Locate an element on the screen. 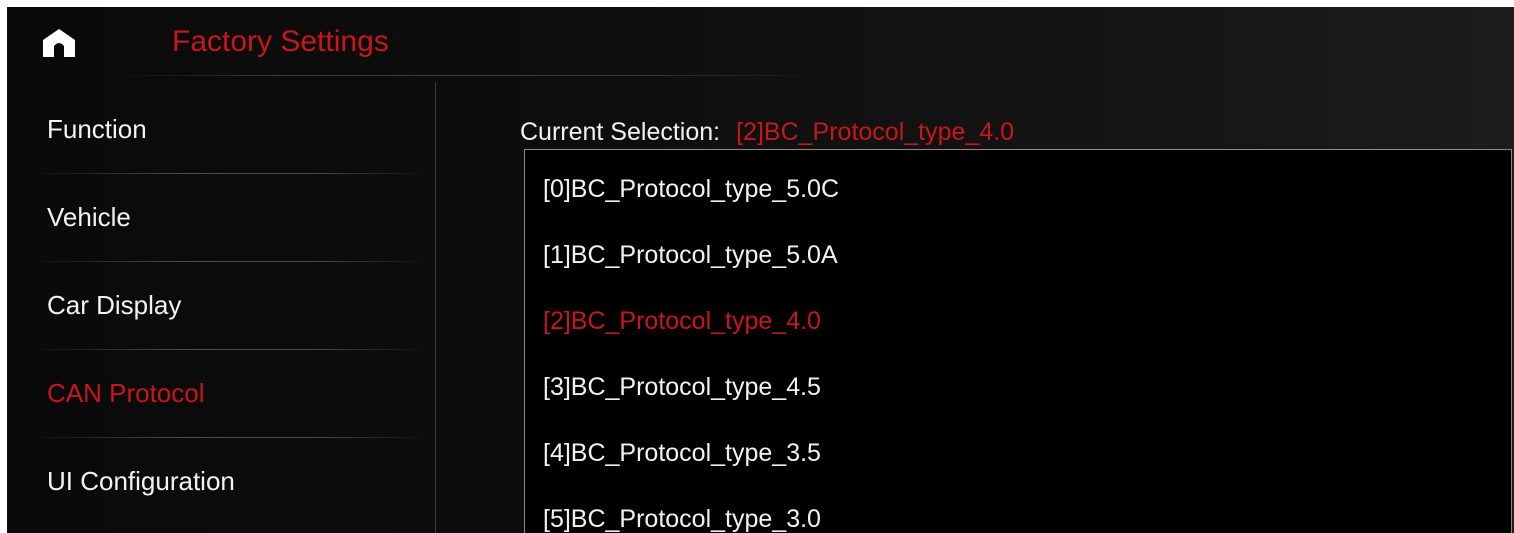  home-icon is located at coordinates (59, 43).